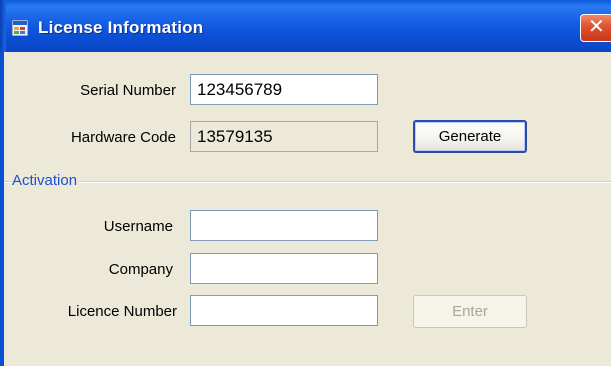  What do you see at coordinates (470, 311) in the screenshot?
I see `enter-button: Enter` at bounding box center [470, 311].